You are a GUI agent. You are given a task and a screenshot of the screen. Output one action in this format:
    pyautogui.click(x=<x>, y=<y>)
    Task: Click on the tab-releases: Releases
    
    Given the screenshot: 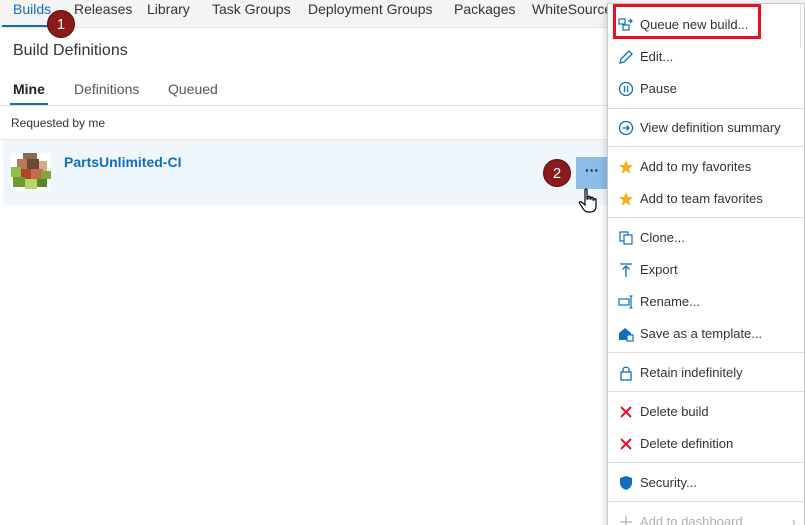 What is the action you would take?
    pyautogui.click(x=103, y=14)
    